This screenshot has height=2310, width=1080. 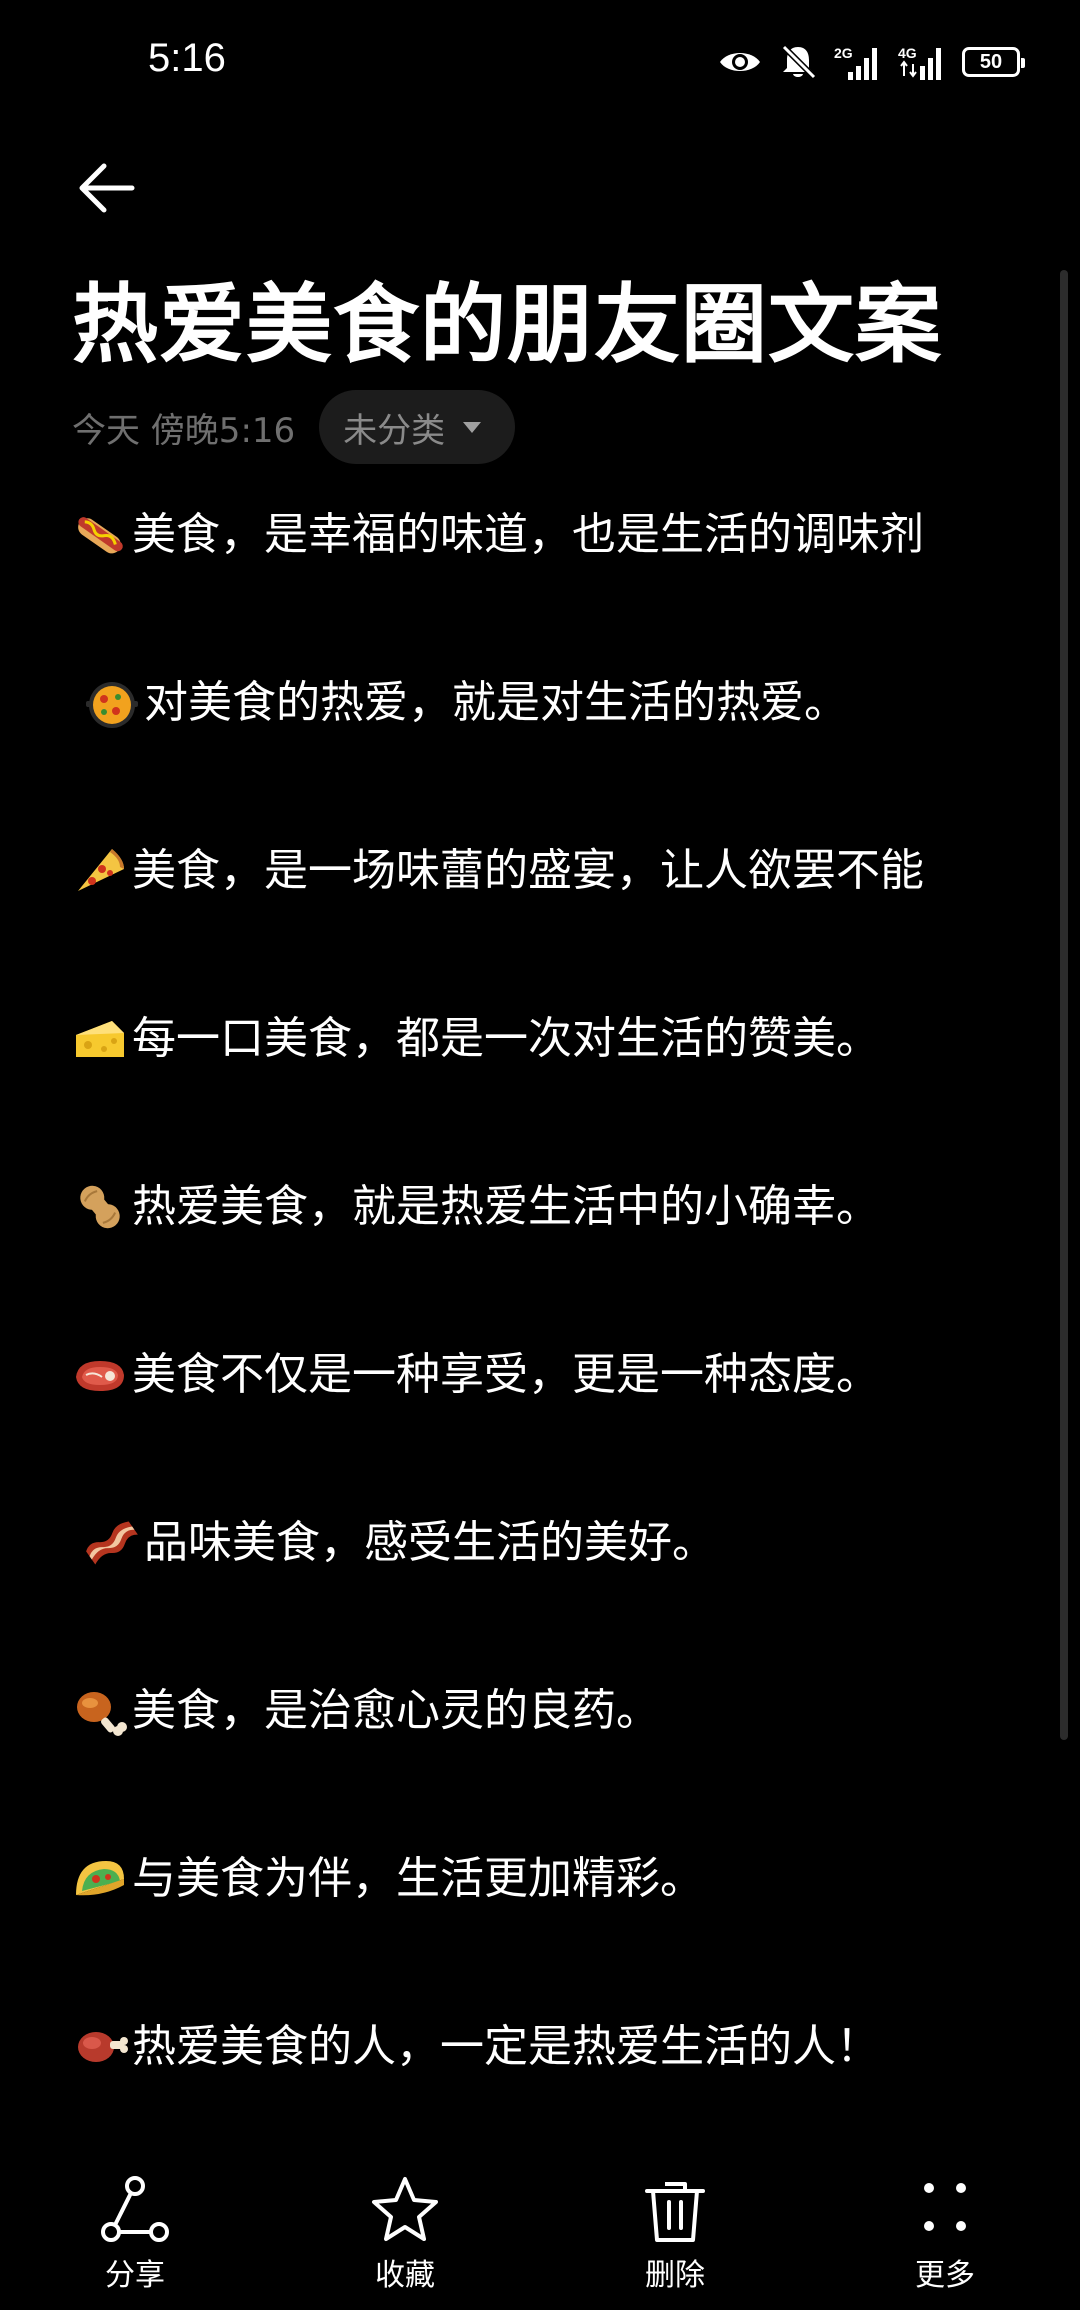 I want to click on note-title: 热爱美食的朋友圈文案, so click(x=507, y=325).